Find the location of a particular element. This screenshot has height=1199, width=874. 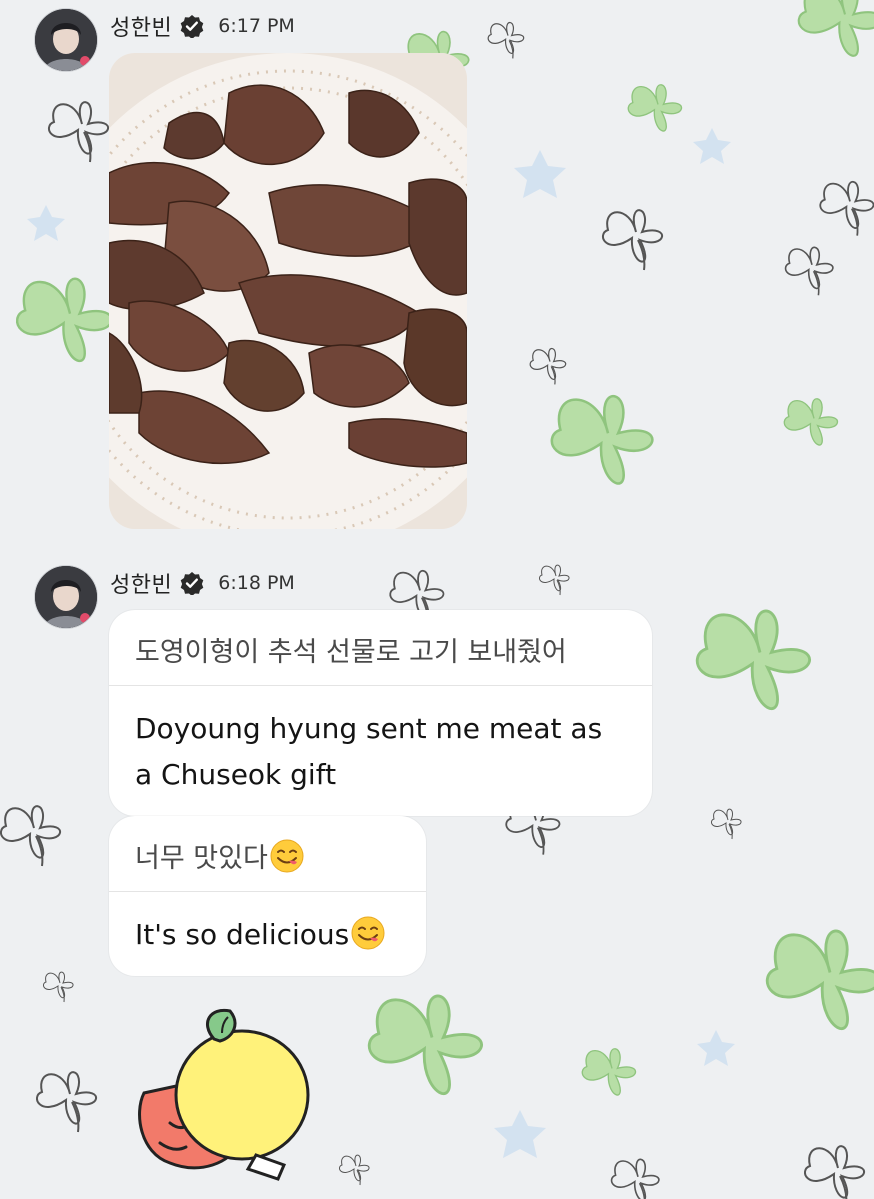

message-header: 성한빈 6:18 PM is located at coordinates (202, 583).